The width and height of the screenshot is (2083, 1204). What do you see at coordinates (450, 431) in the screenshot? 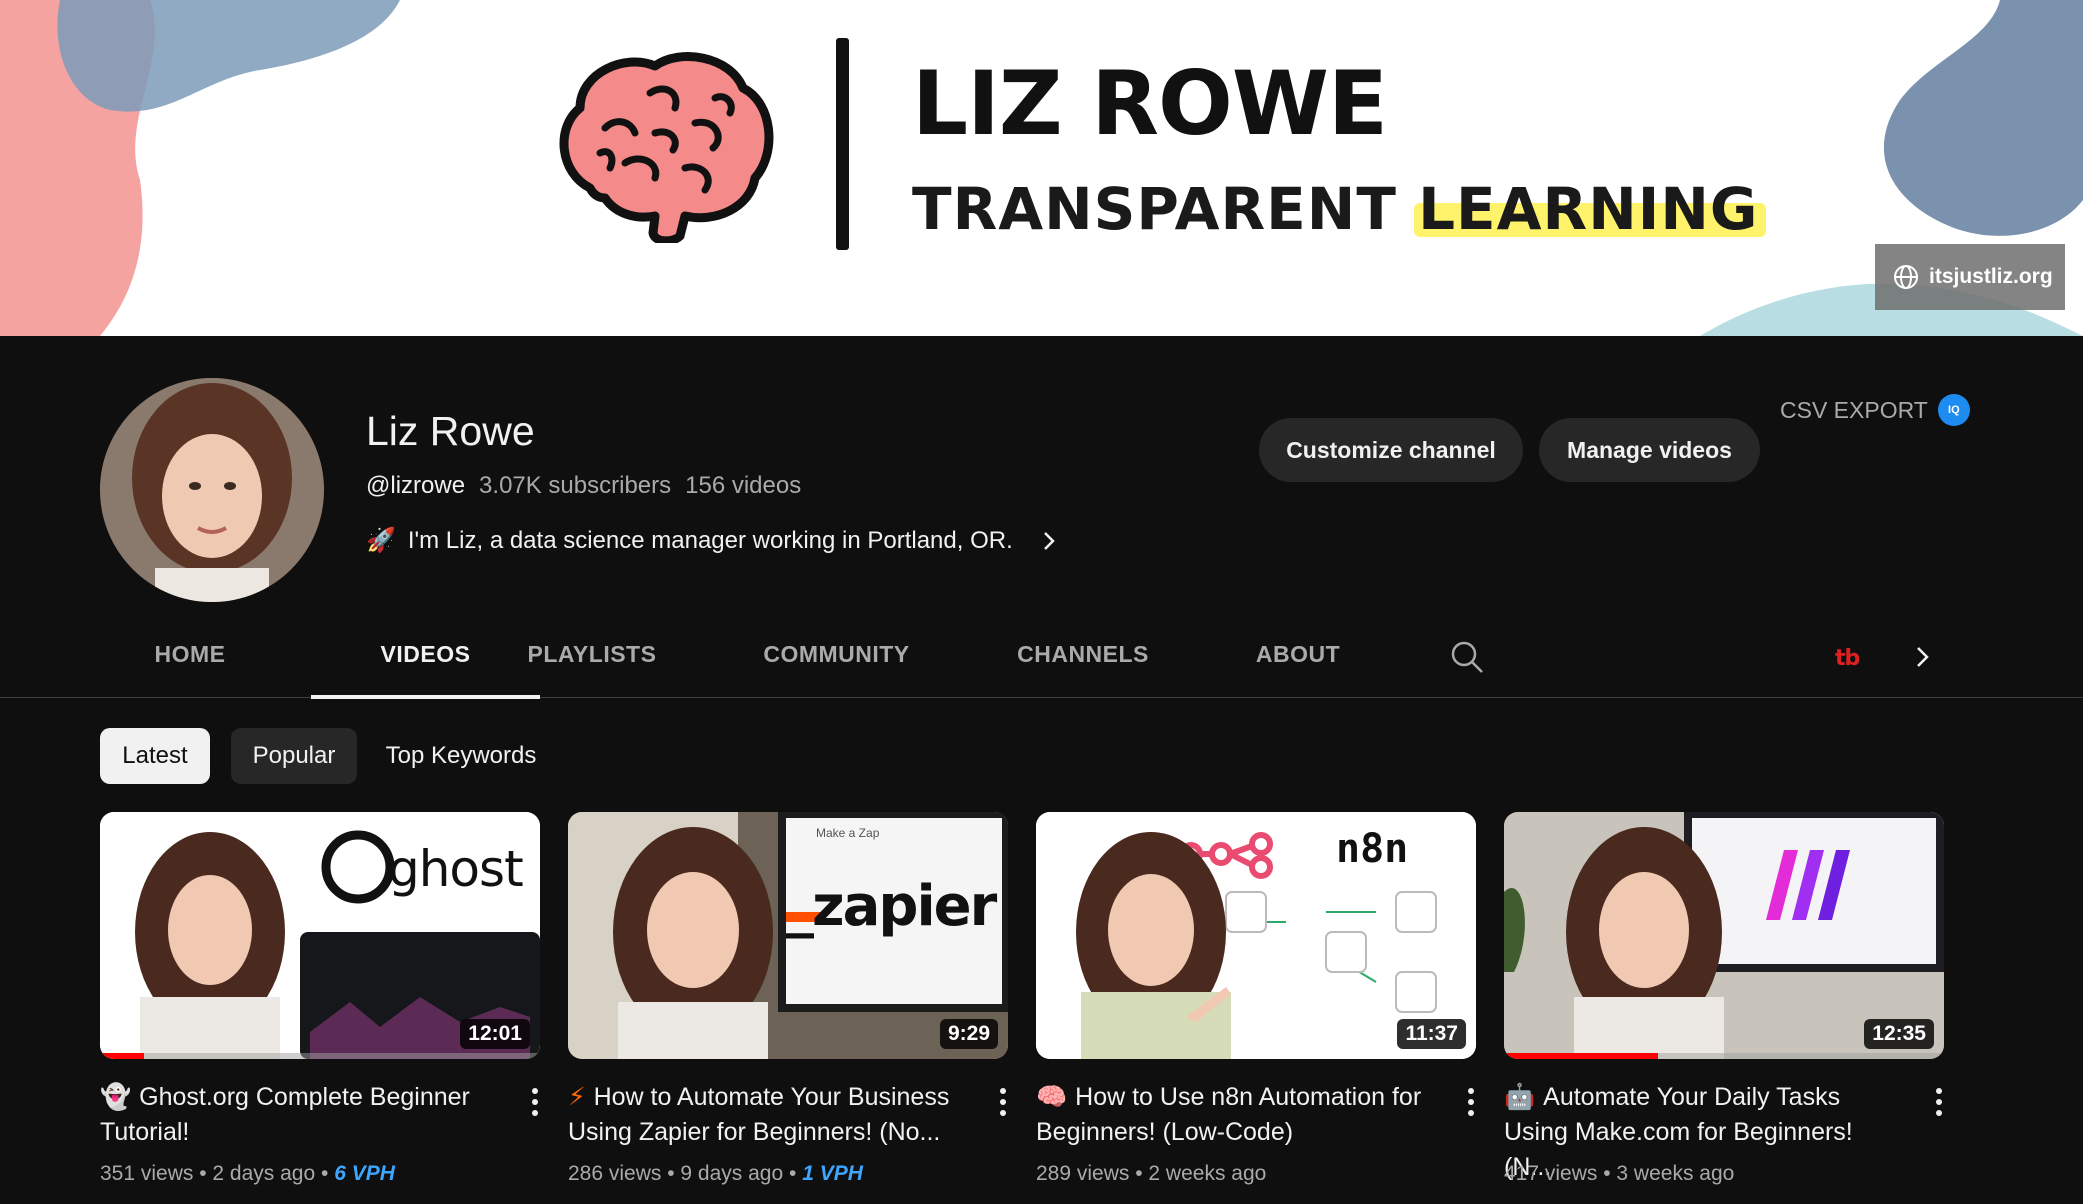
I see `channel-name: Liz Rowe` at bounding box center [450, 431].